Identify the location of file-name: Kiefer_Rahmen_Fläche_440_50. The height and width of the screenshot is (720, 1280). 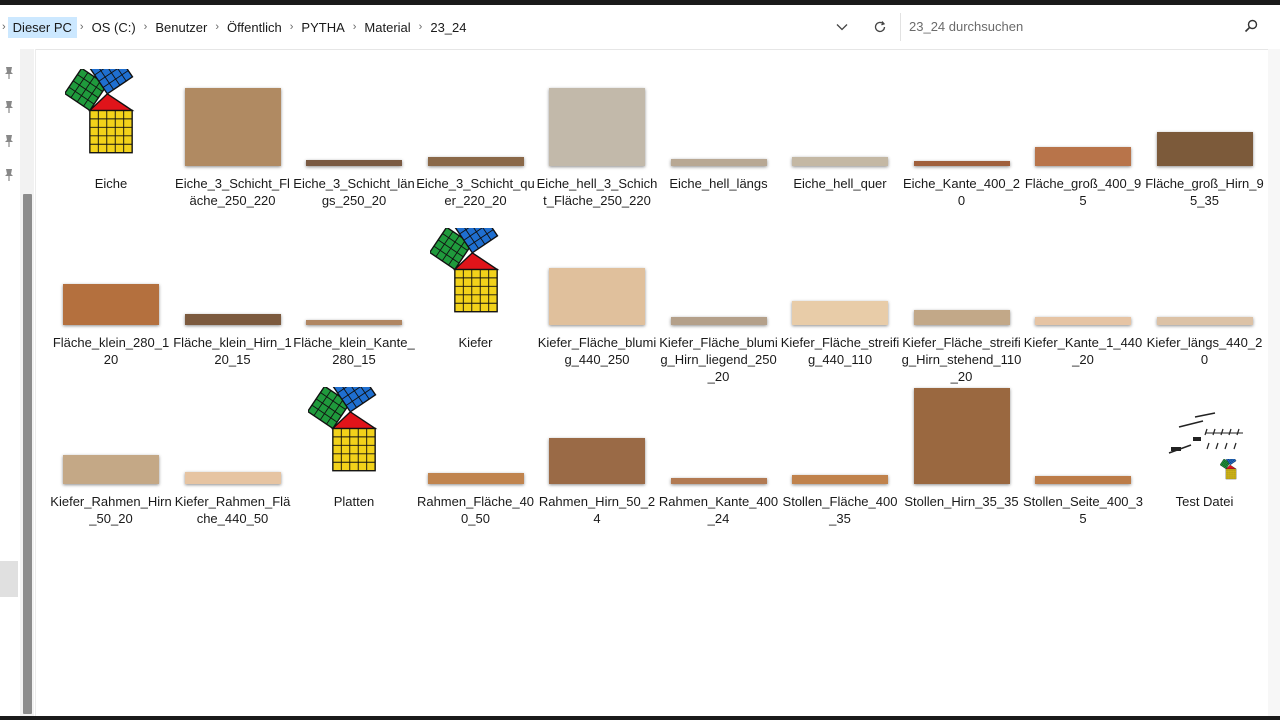
(232, 510).